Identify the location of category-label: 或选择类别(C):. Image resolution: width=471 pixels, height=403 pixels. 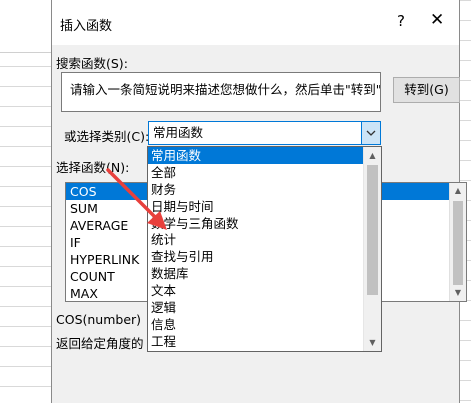
(107, 136).